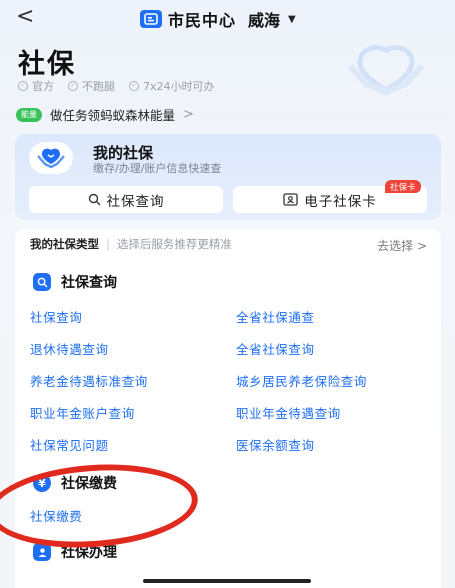 The height and width of the screenshot is (588, 455). I want to click on section-query-header: 社保查询, so click(75, 282).